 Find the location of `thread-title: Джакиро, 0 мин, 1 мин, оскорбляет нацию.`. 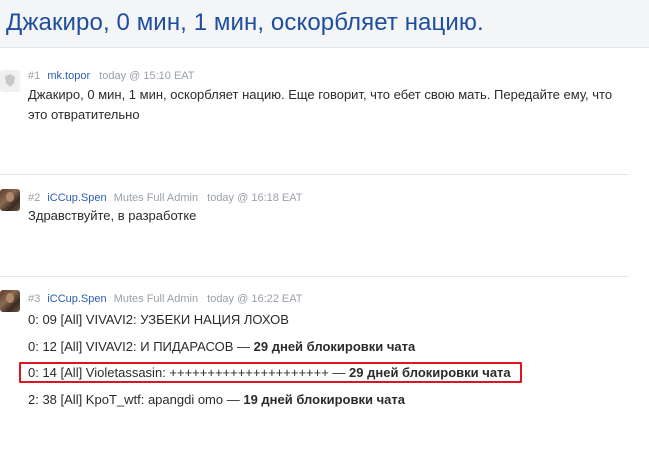

thread-title: Джакиро, 0 мин, 1 мин, оскорбляет нацию. is located at coordinates (245, 22).